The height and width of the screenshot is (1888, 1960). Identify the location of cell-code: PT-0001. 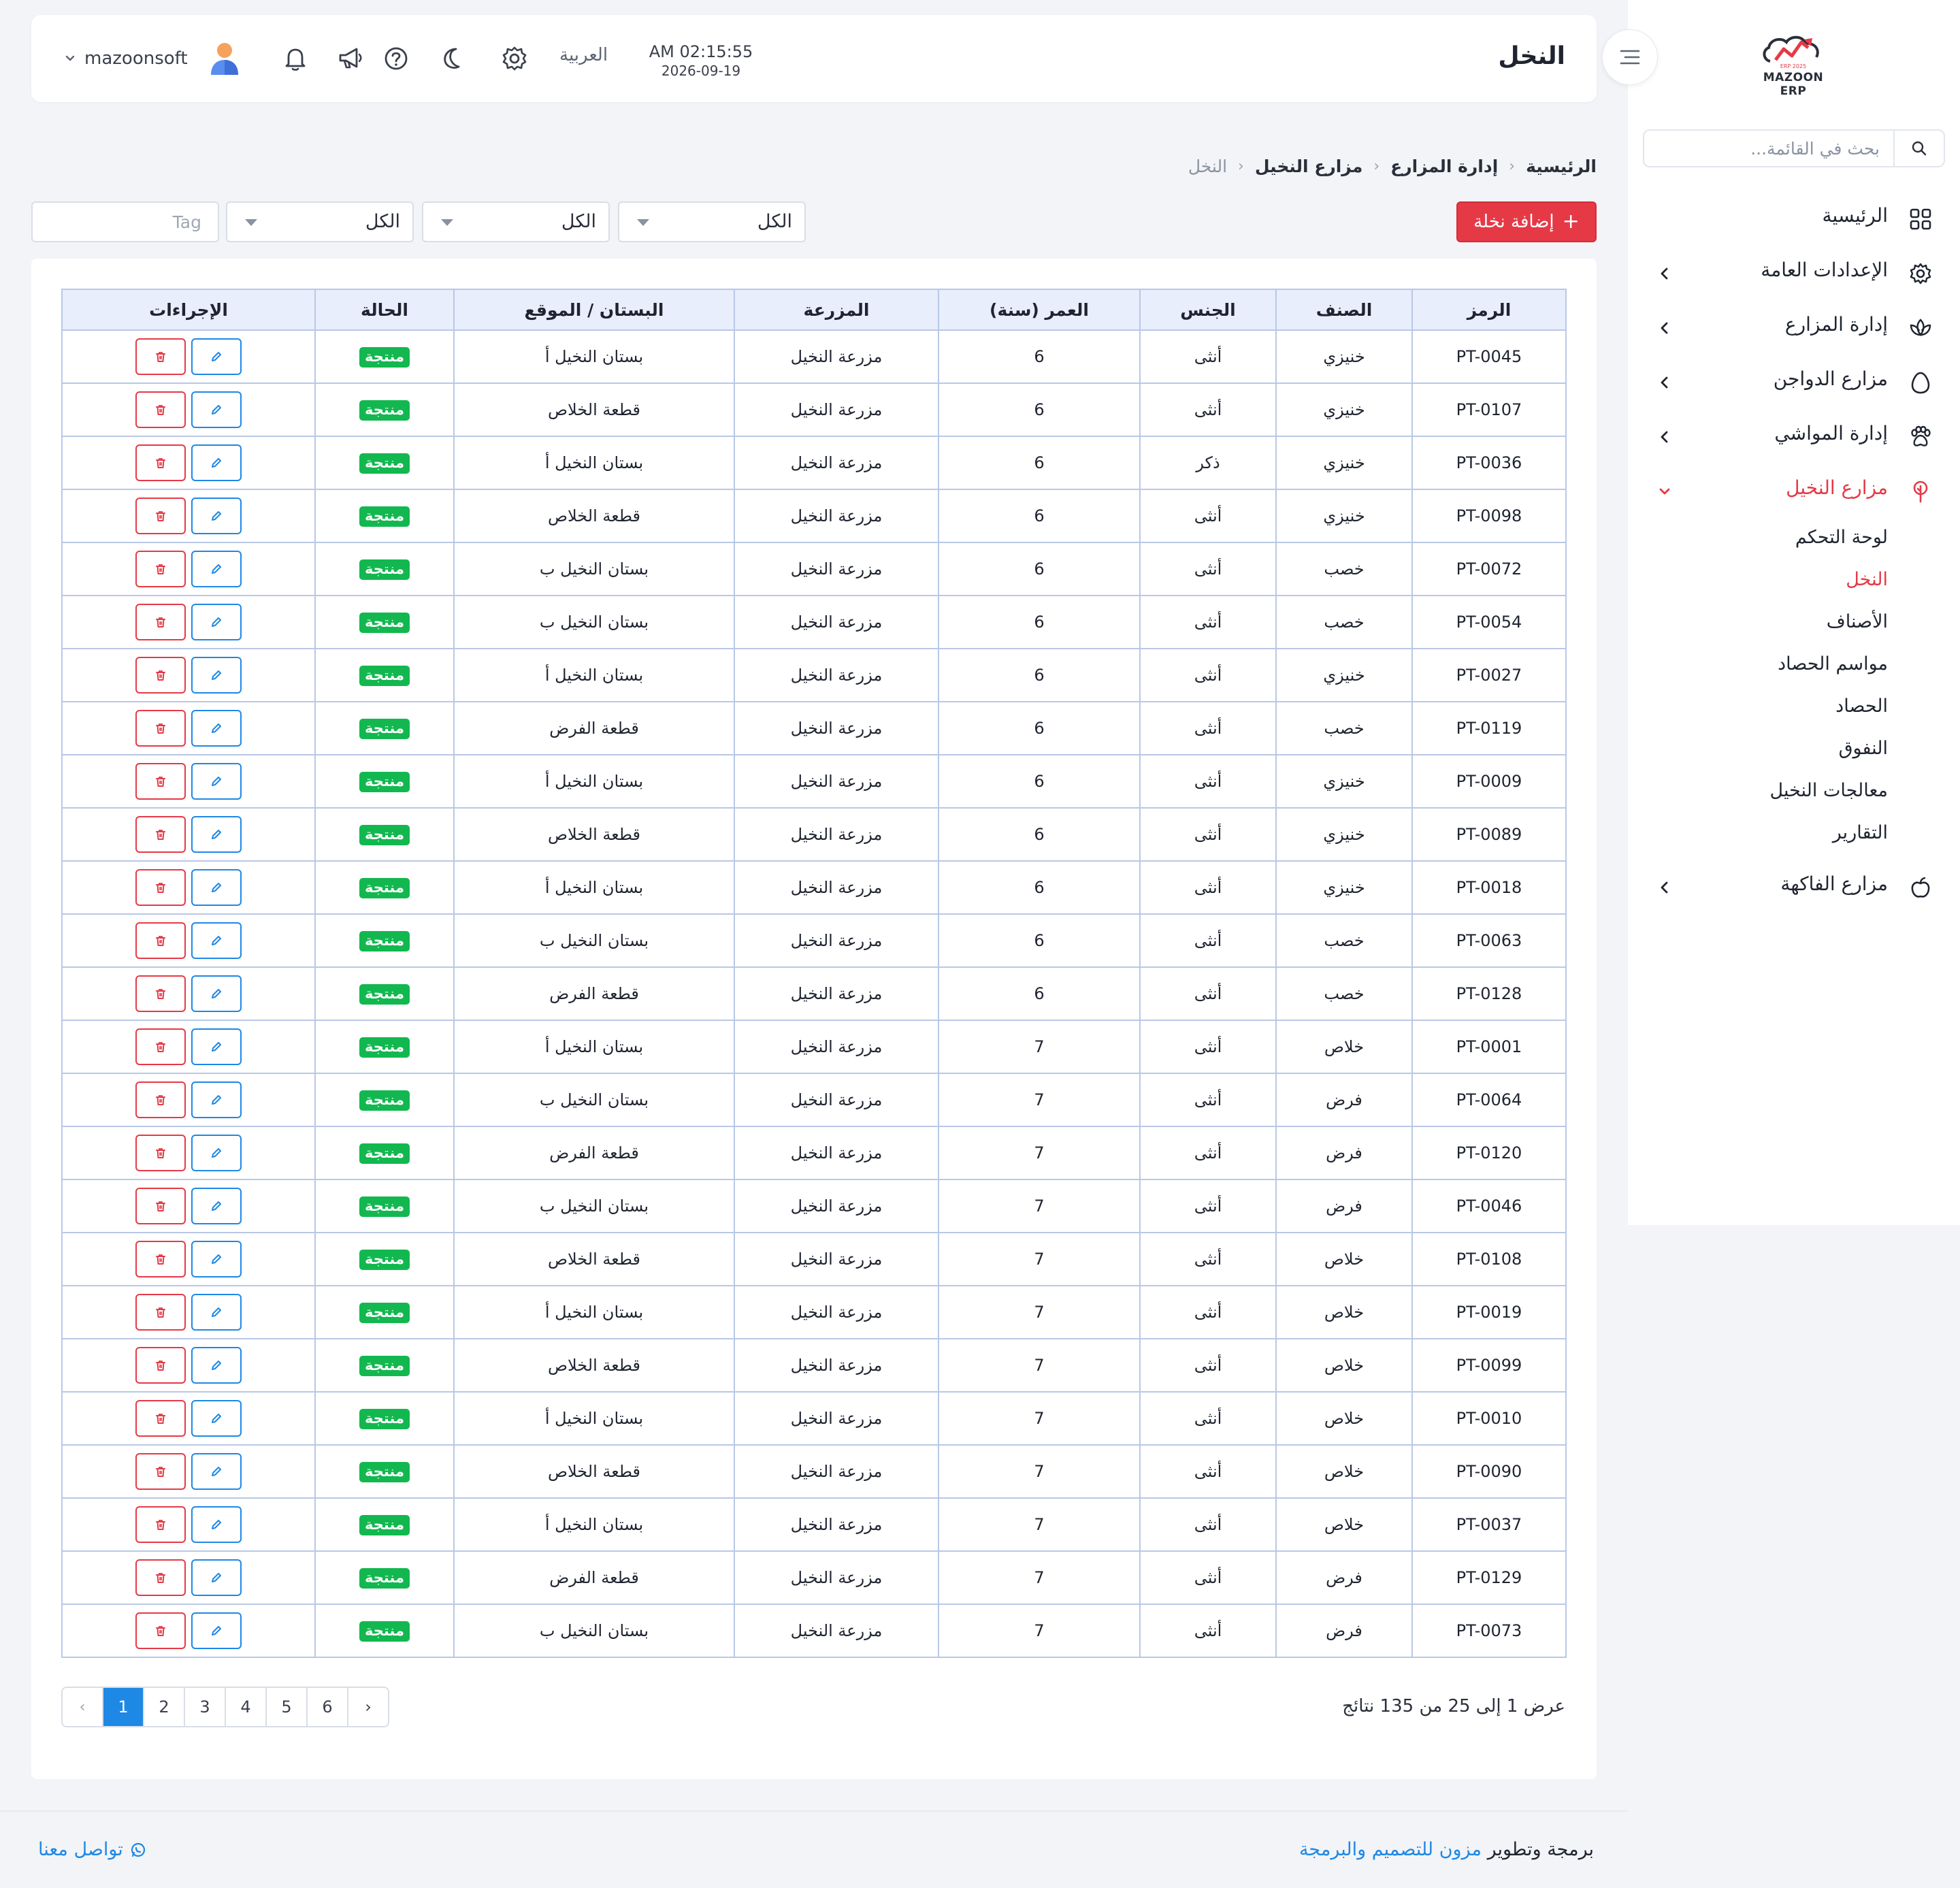
(1489, 1047).